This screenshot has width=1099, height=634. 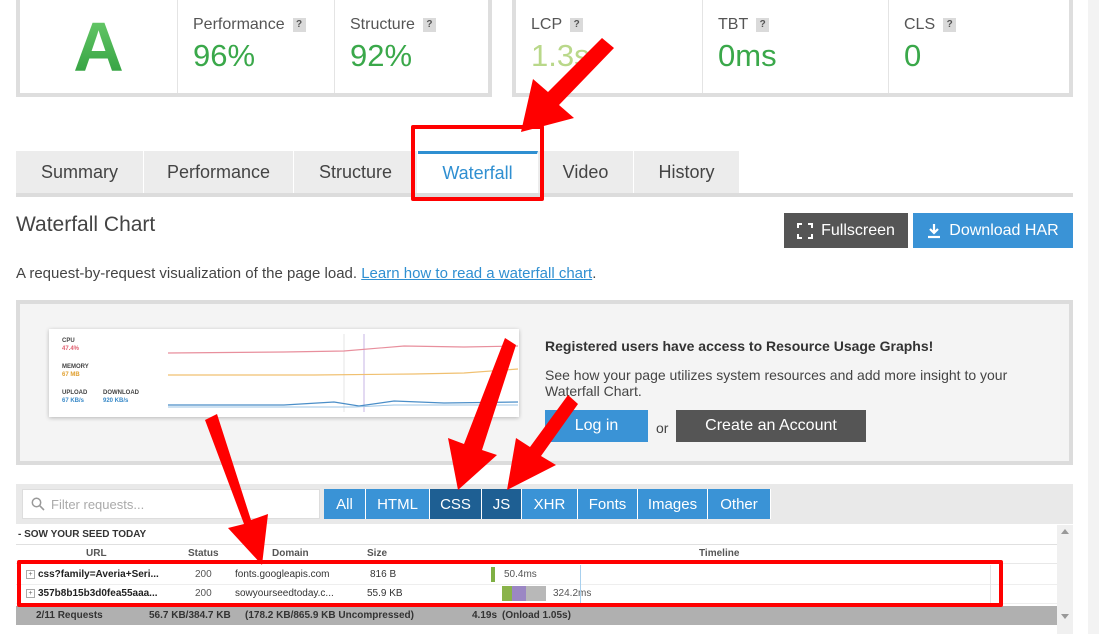 What do you see at coordinates (75, 393) in the screenshot?
I see `upload-label: UPLOAD` at bounding box center [75, 393].